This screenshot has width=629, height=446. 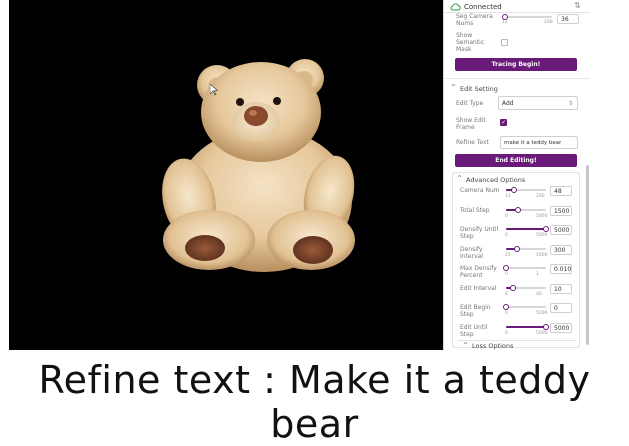 What do you see at coordinates (517, 234) in the screenshot?
I see `param-row: Densify Until Step0 50005000` at bounding box center [517, 234].